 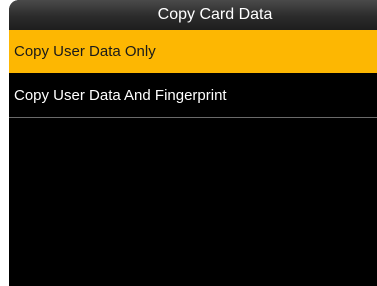 What do you see at coordinates (120, 95) in the screenshot?
I see `menu-item-label: Copy User Data And Fingerprint` at bounding box center [120, 95].